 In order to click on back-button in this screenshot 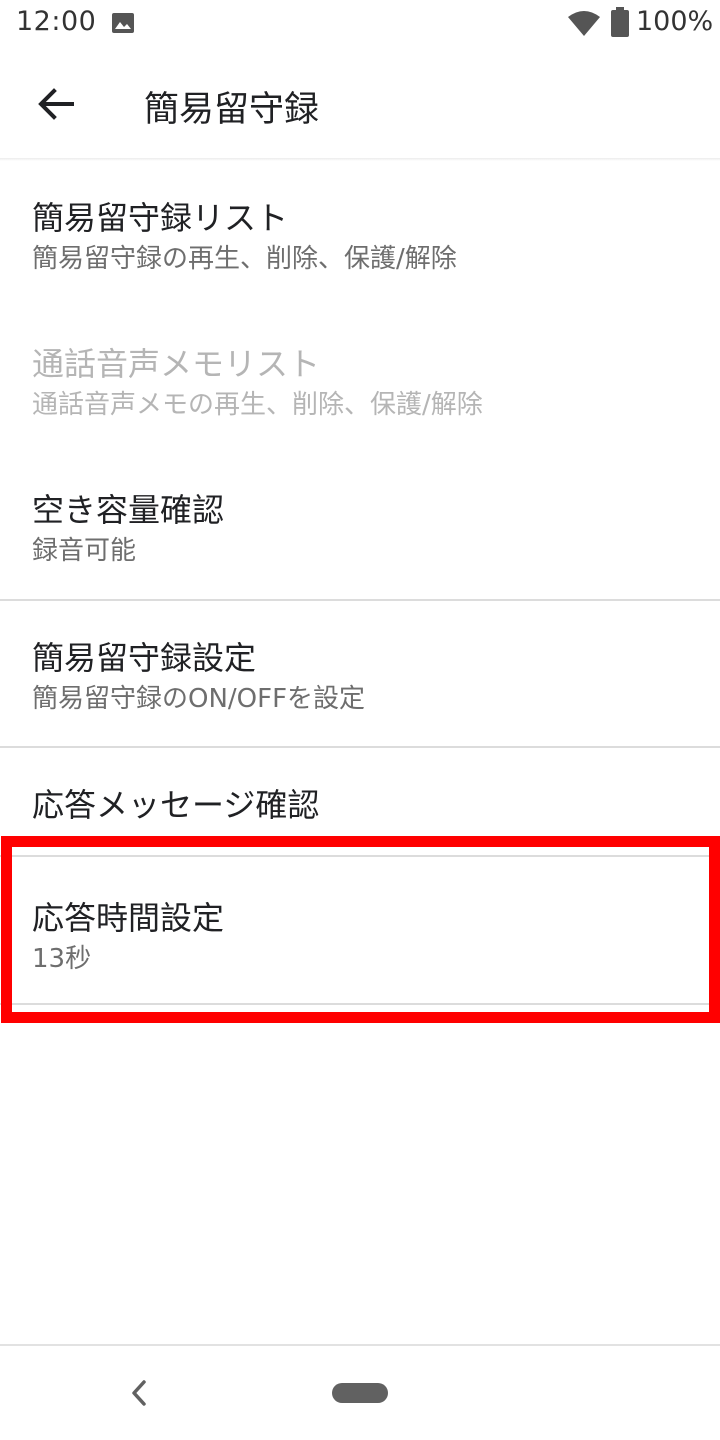, I will do `click(56, 104)`.